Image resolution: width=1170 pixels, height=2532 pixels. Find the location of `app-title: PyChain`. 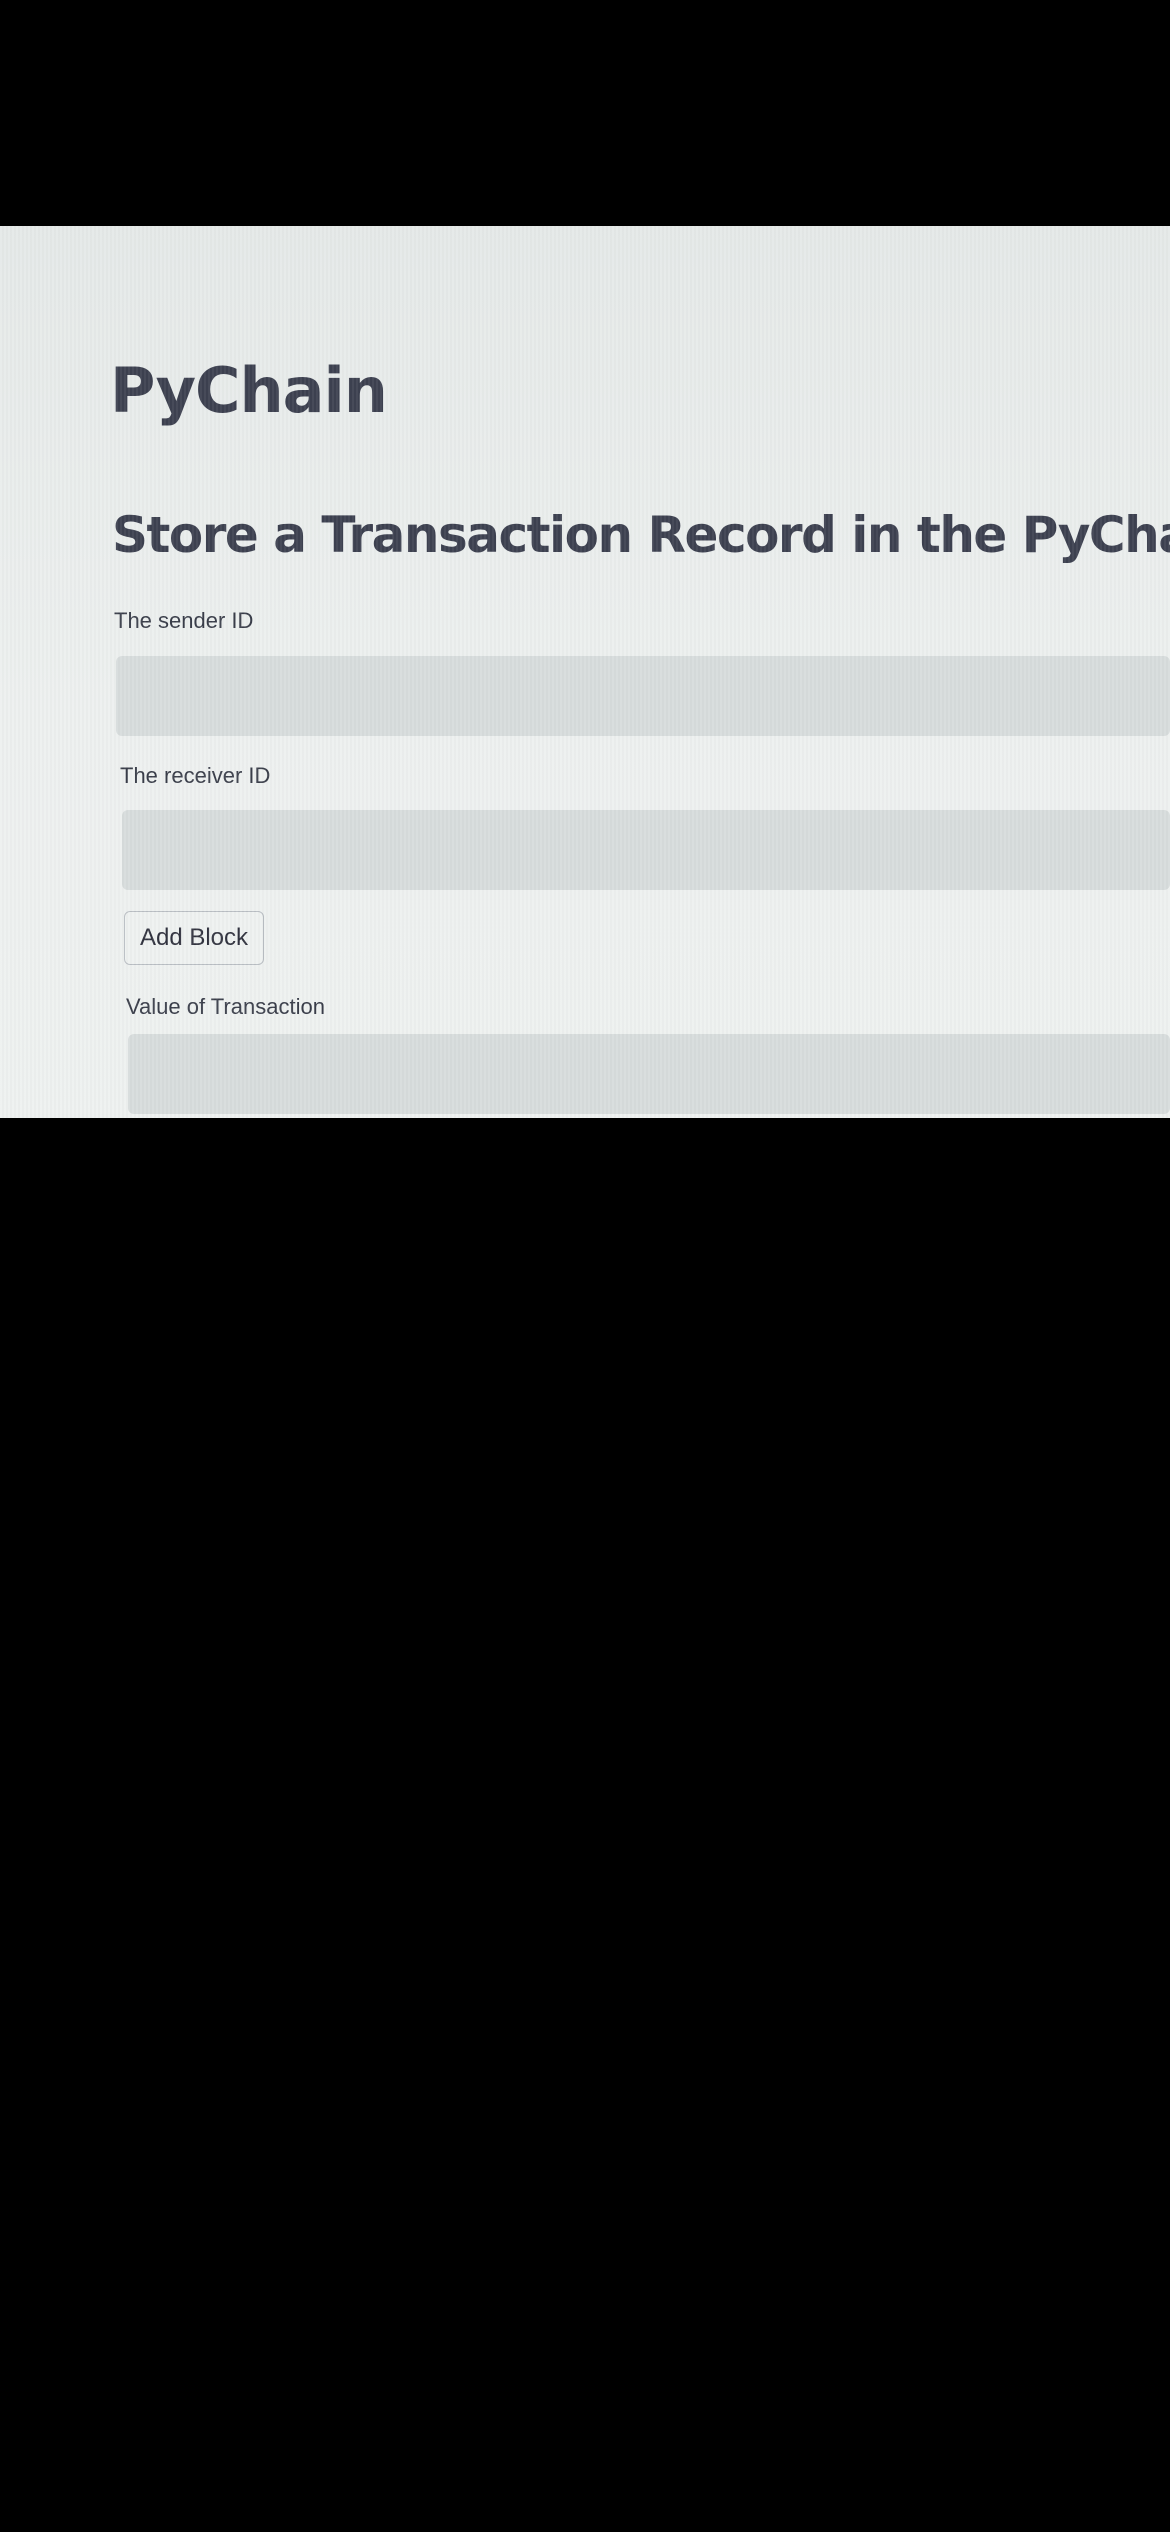

app-title: PyChain is located at coordinates (249, 390).